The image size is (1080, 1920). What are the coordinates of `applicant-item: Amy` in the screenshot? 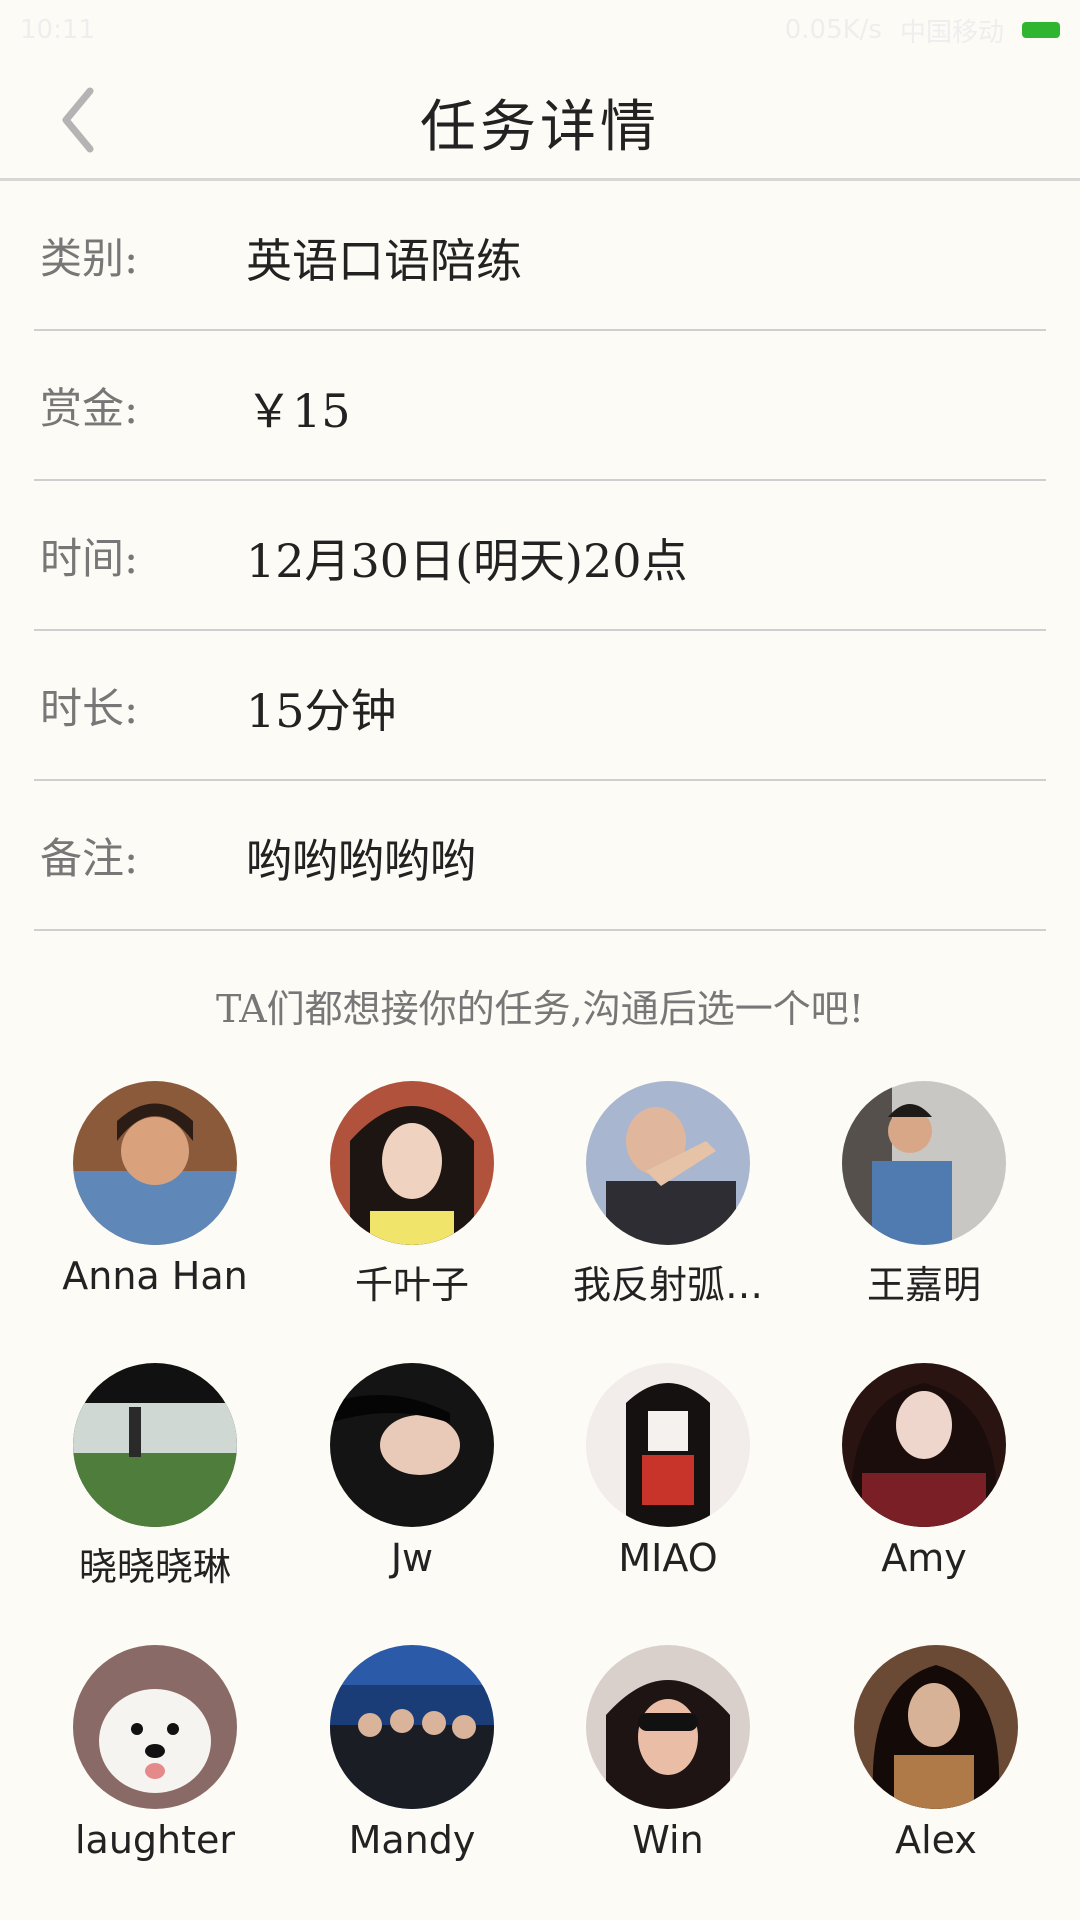 It's located at (924, 1480).